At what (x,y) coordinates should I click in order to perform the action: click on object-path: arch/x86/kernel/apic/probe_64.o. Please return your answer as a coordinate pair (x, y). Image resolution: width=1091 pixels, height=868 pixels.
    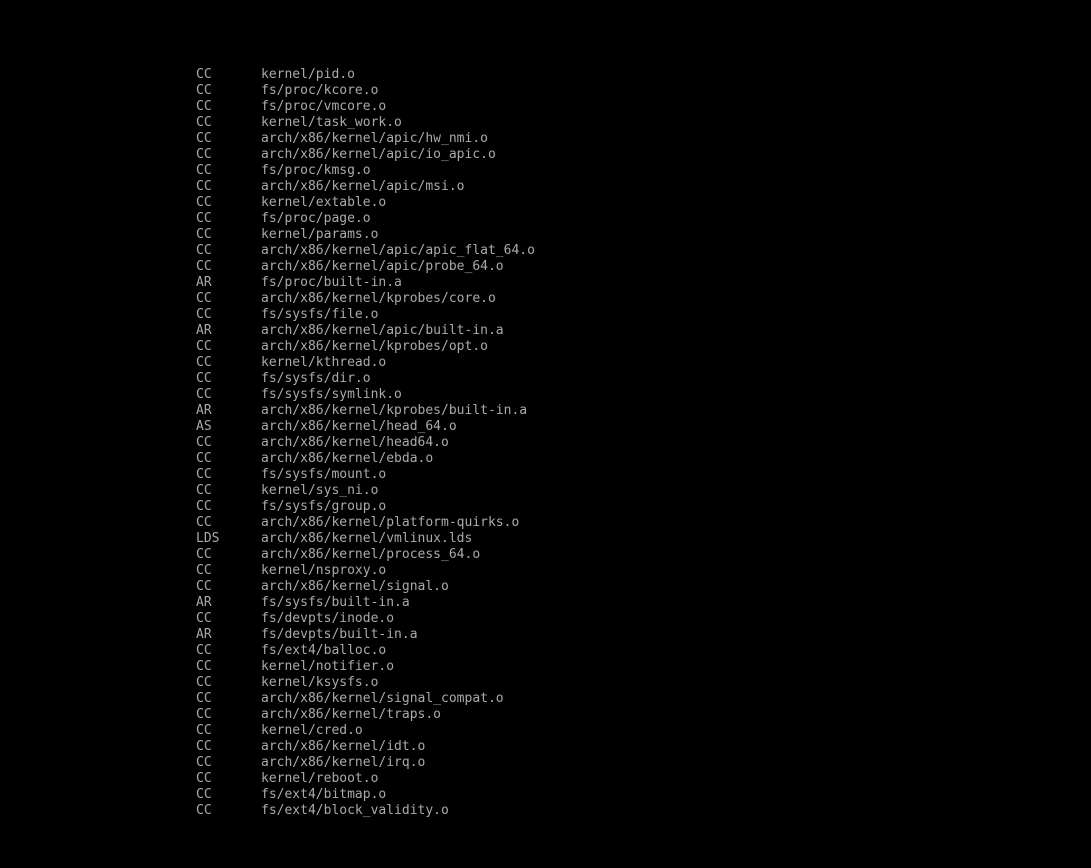
    Looking at the image, I should click on (382, 266).